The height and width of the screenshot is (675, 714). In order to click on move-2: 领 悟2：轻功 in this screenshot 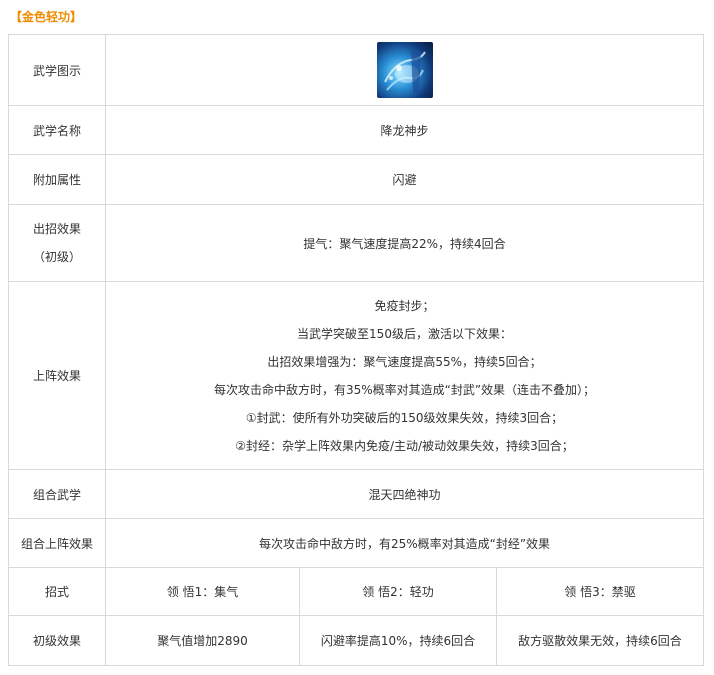, I will do `click(398, 591)`.